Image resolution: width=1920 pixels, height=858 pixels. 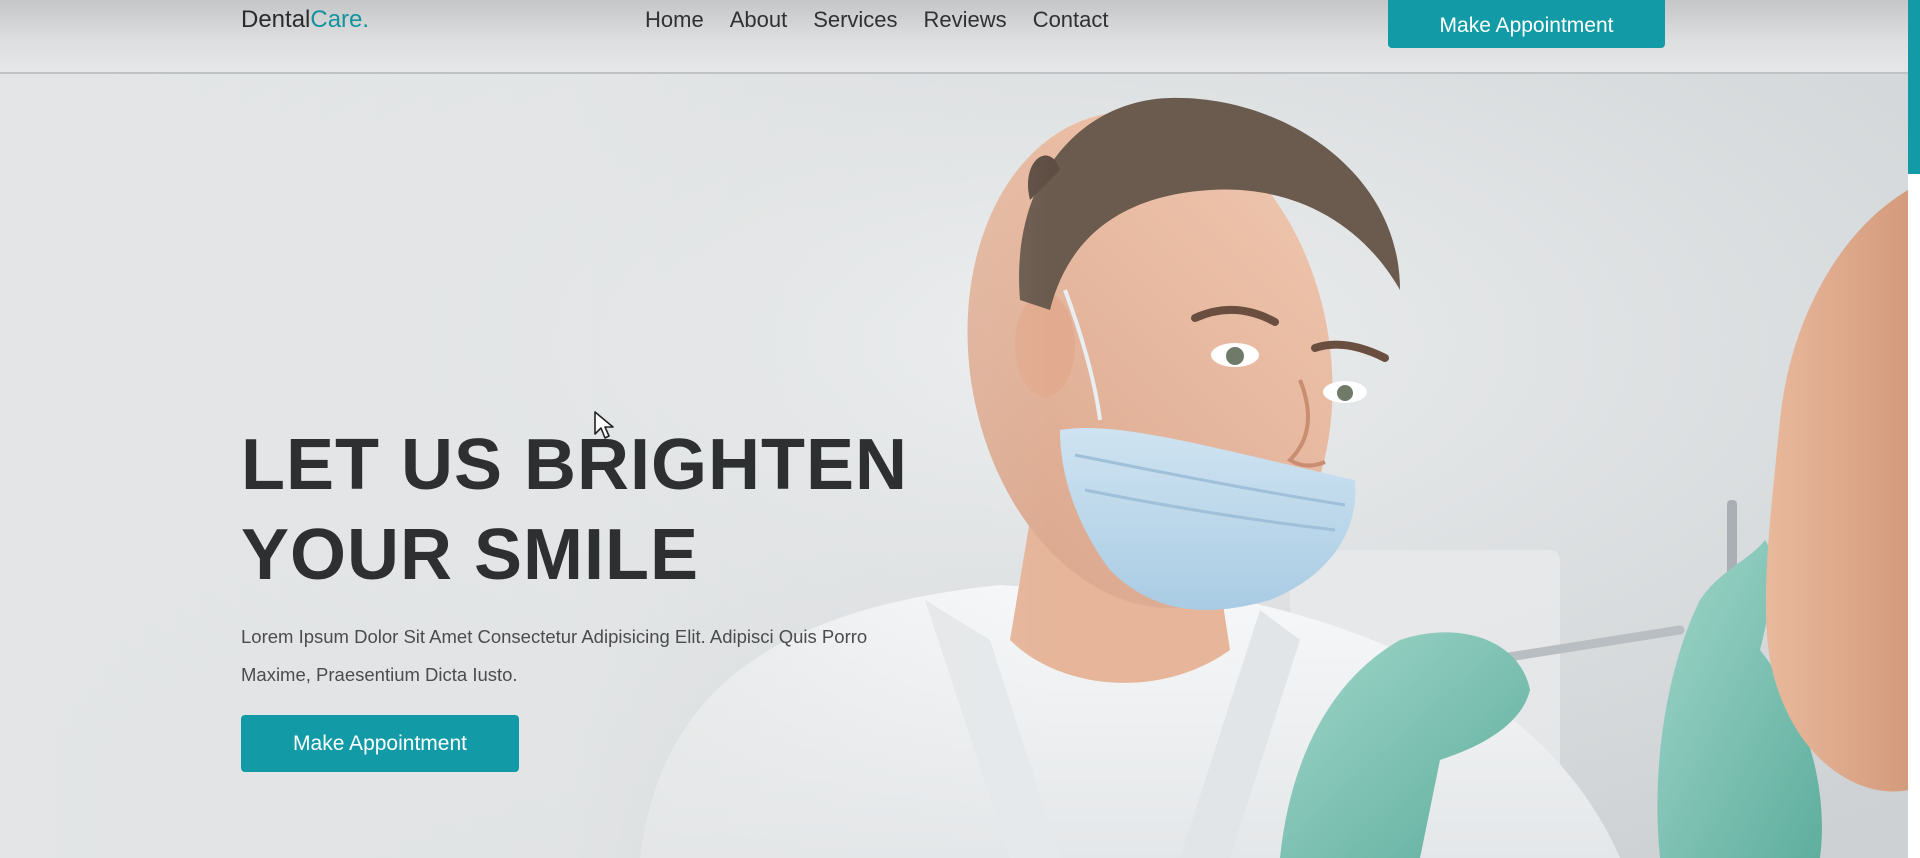 What do you see at coordinates (674, 20) in the screenshot?
I see `nav-link-home: Home` at bounding box center [674, 20].